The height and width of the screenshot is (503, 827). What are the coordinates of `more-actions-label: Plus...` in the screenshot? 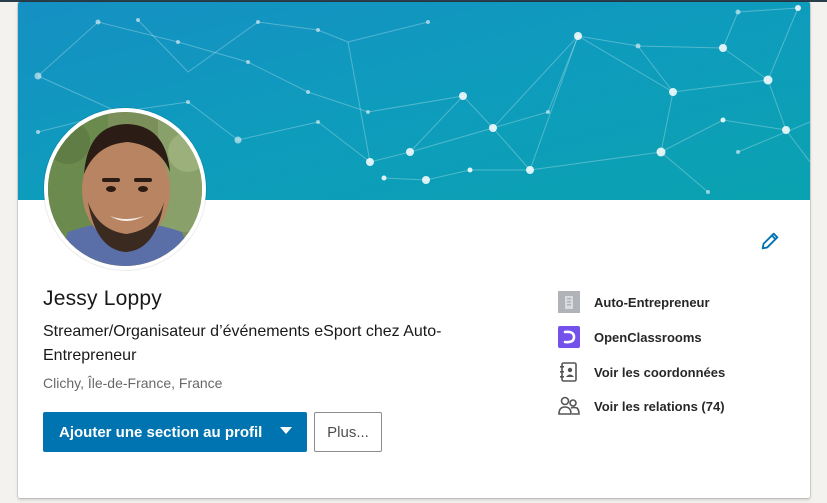 It's located at (348, 432).